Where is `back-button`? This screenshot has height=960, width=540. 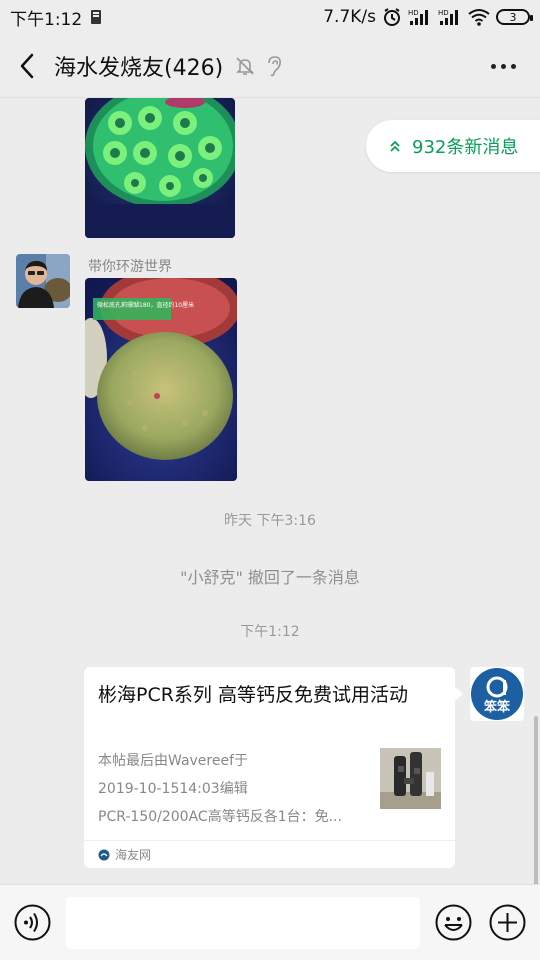
back-button is located at coordinates (27, 66).